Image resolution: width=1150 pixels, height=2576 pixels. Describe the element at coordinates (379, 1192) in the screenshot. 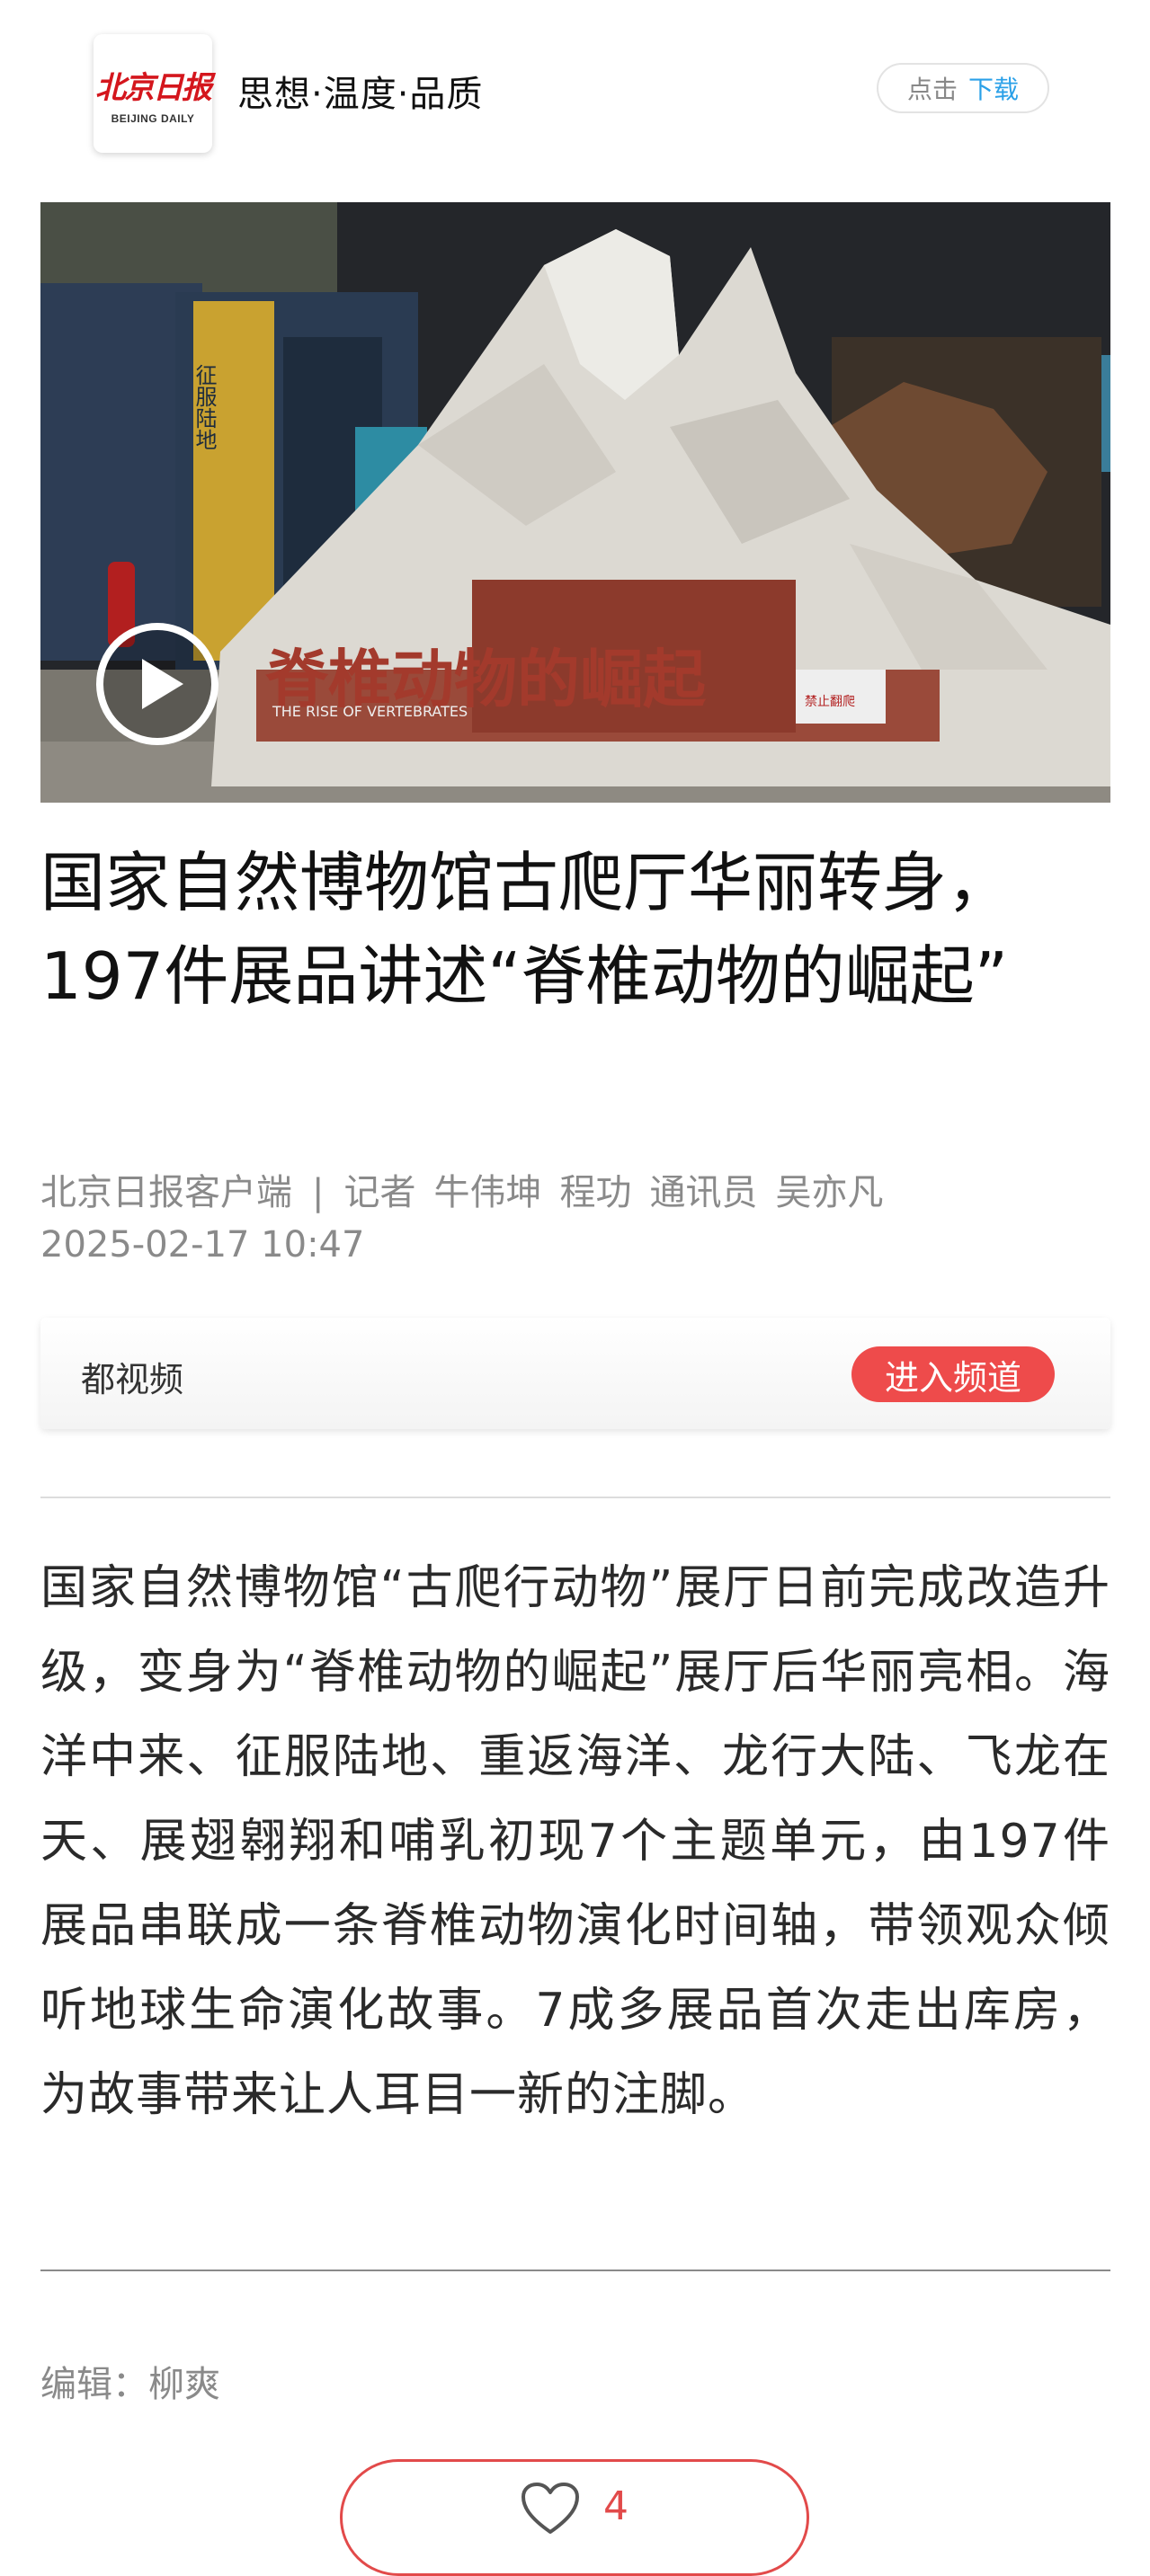

I see `reporter-label: 记者` at that location.